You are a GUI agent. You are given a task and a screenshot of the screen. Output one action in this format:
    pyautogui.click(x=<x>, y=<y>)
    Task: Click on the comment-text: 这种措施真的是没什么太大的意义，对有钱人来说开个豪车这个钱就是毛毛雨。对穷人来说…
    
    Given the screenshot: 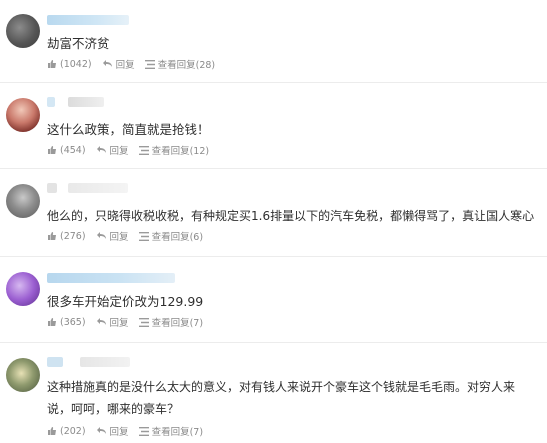 What is the action you would take?
    pyautogui.click(x=281, y=398)
    